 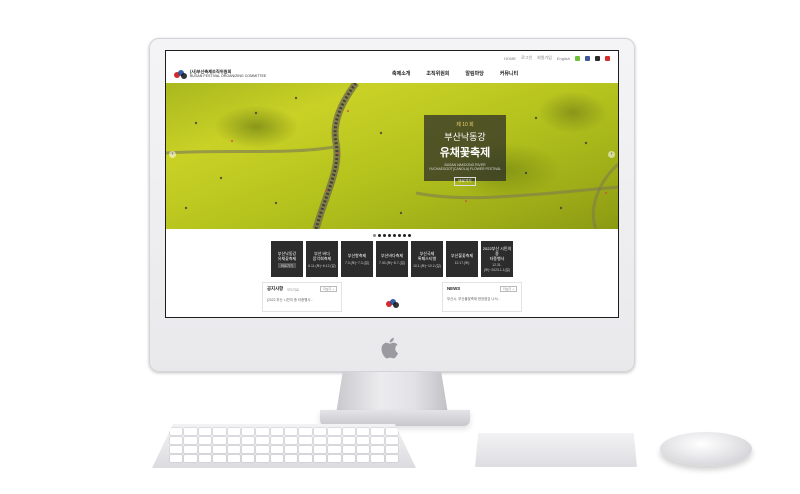 What do you see at coordinates (322, 265) in the screenshot?
I see `festival-card-date: 6.11.(토)~6.12.(일)` at bounding box center [322, 265].